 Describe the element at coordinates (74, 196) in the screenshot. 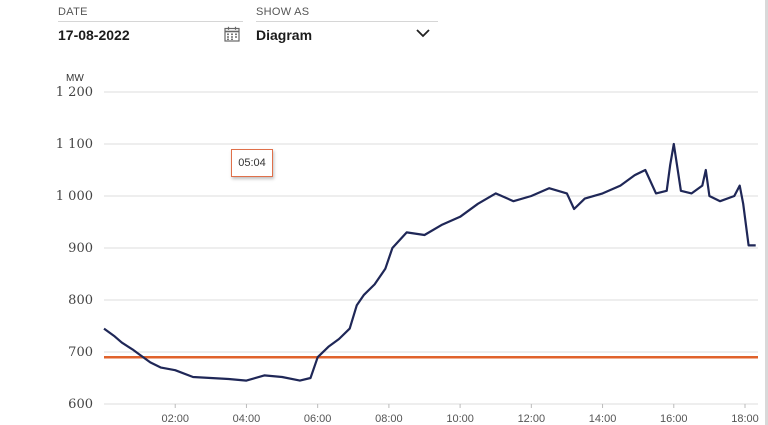

I see `y-tick-label: 1 000` at that location.